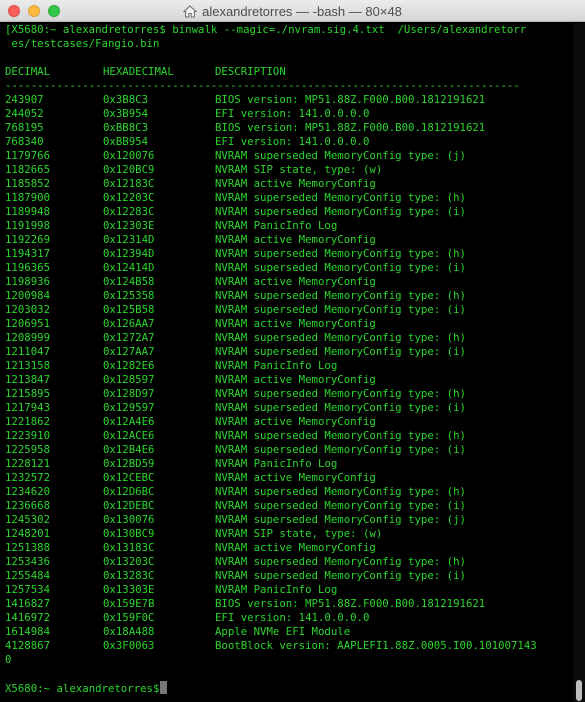  I want to click on decimal-cell: 1211047, so click(28, 351).